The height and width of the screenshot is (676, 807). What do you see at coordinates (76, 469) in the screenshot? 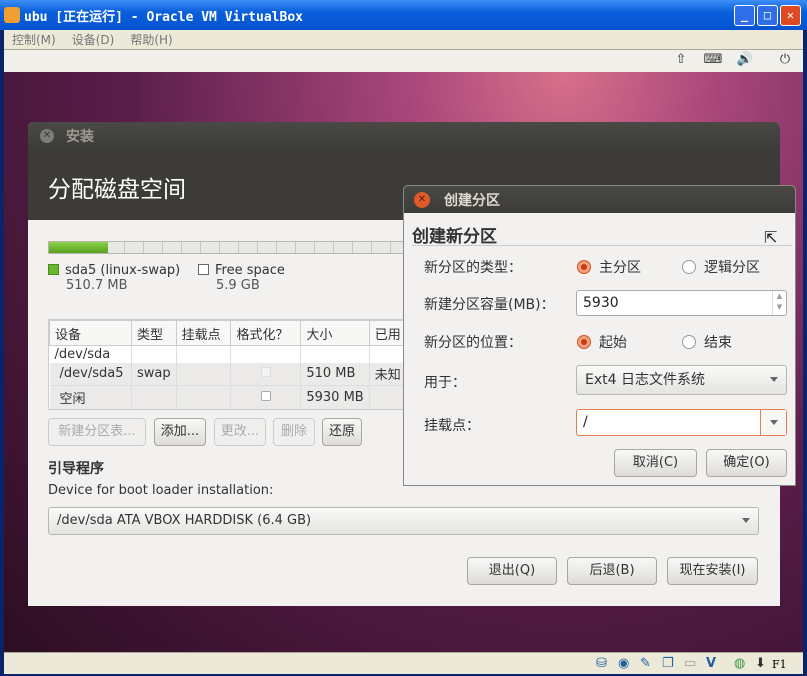
I see `bootloader-heading: 引导程序` at bounding box center [76, 469].